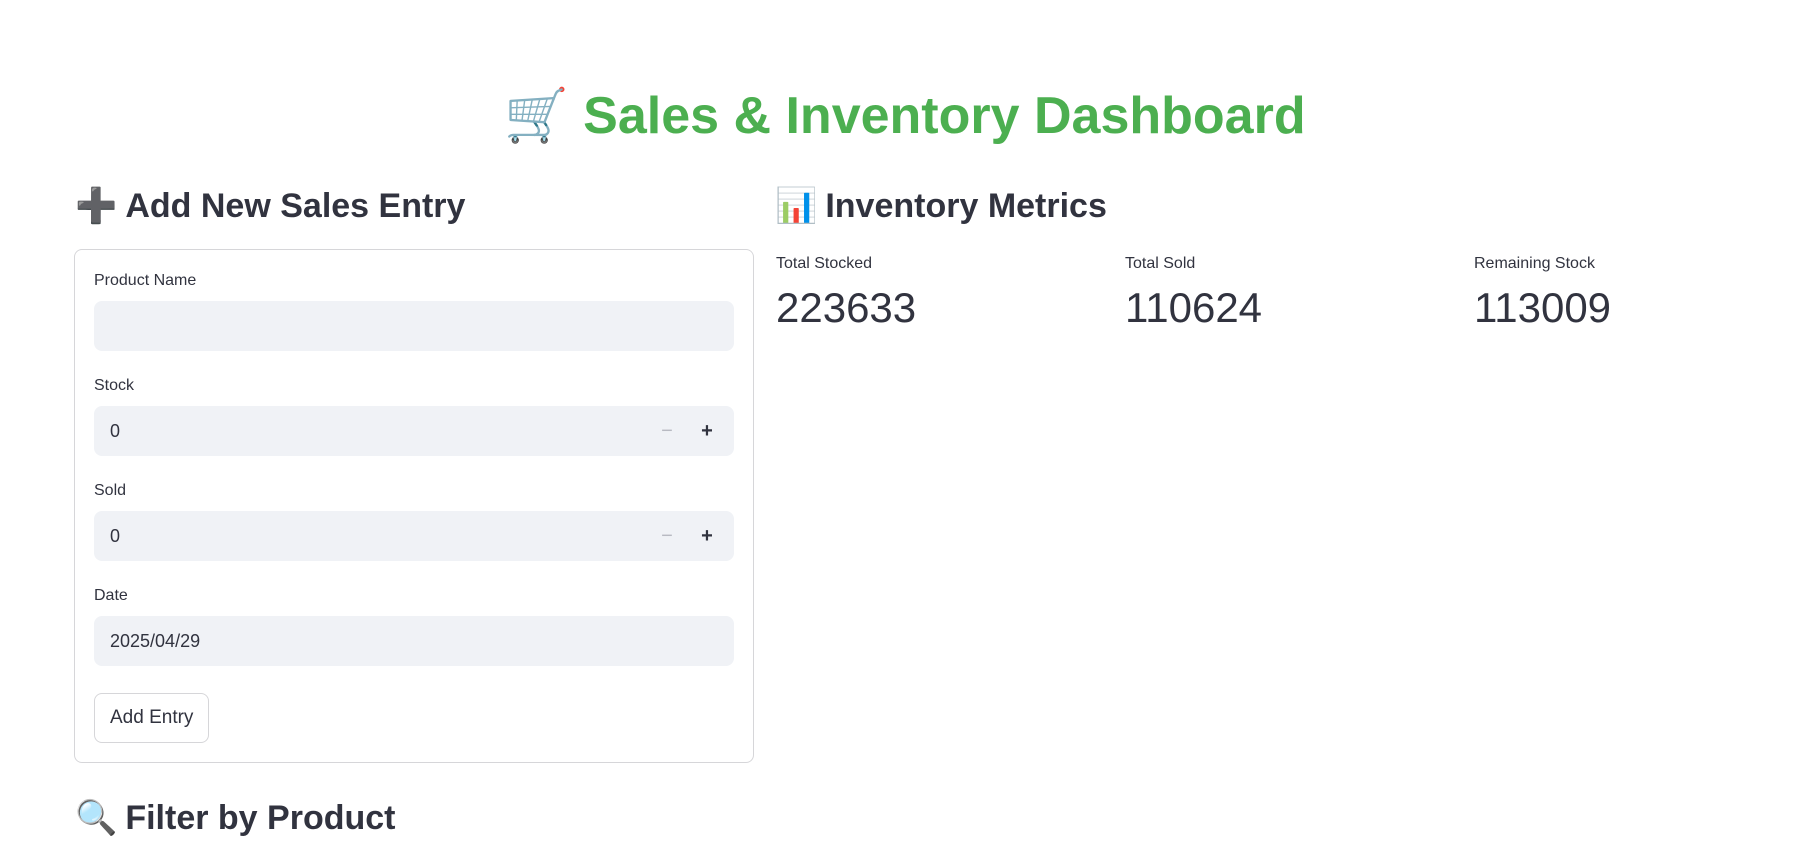  I want to click on product-name-input, so click(414, 326).